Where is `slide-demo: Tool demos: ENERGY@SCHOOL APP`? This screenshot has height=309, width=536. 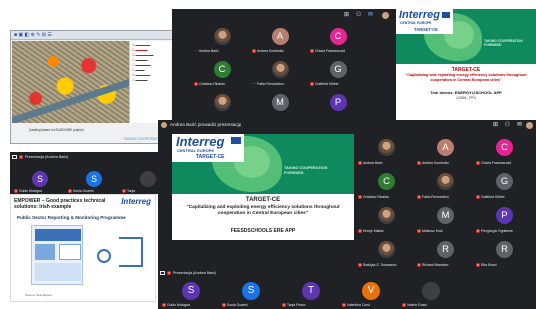
slide-demo: Tool demos: ENERGY@SCHOOL APP is located at coordinates (466, 92).